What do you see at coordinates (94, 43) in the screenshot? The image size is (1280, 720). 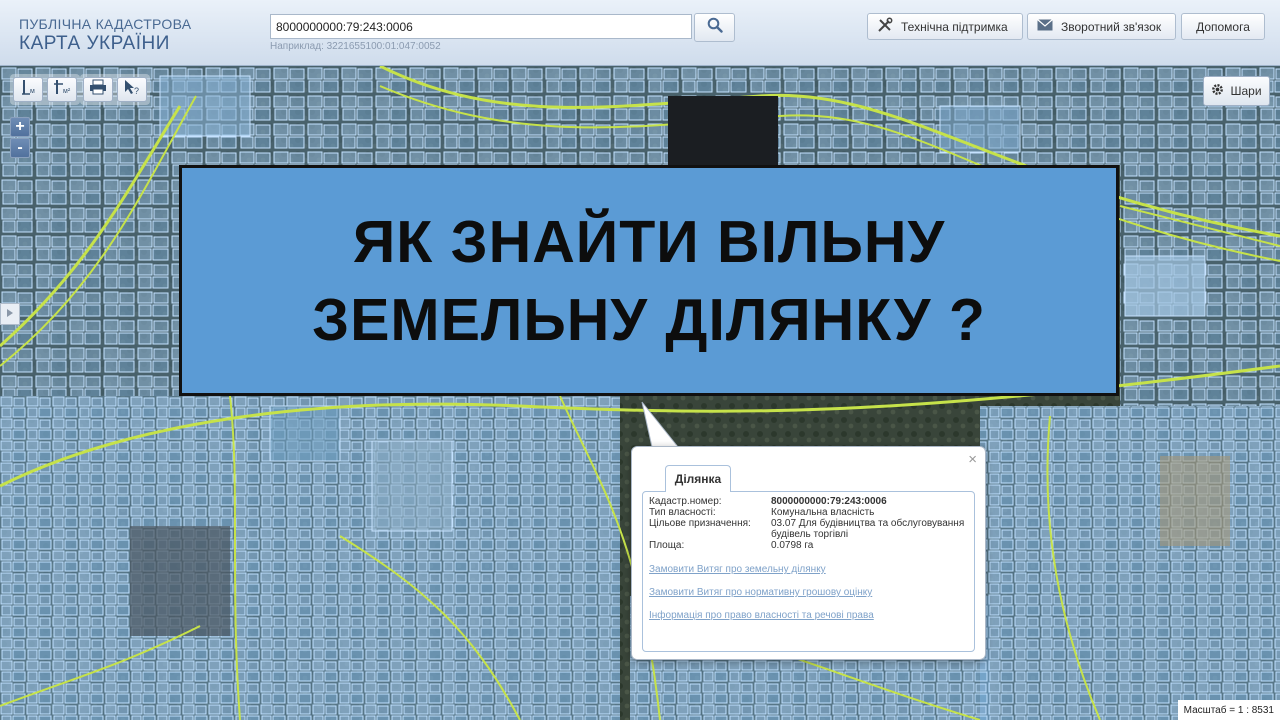 I see `logo-title: КАРТА УКРАЇНИ` at bounding box center [94, 43].